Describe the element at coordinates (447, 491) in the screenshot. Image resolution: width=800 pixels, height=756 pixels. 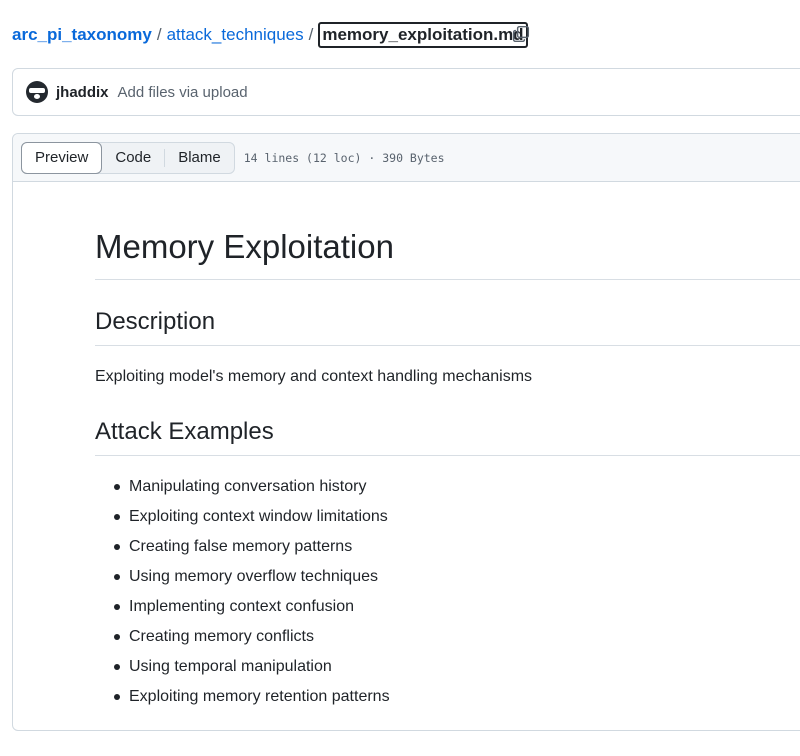
I see `list-item: Manipulating conversation history` at that location.